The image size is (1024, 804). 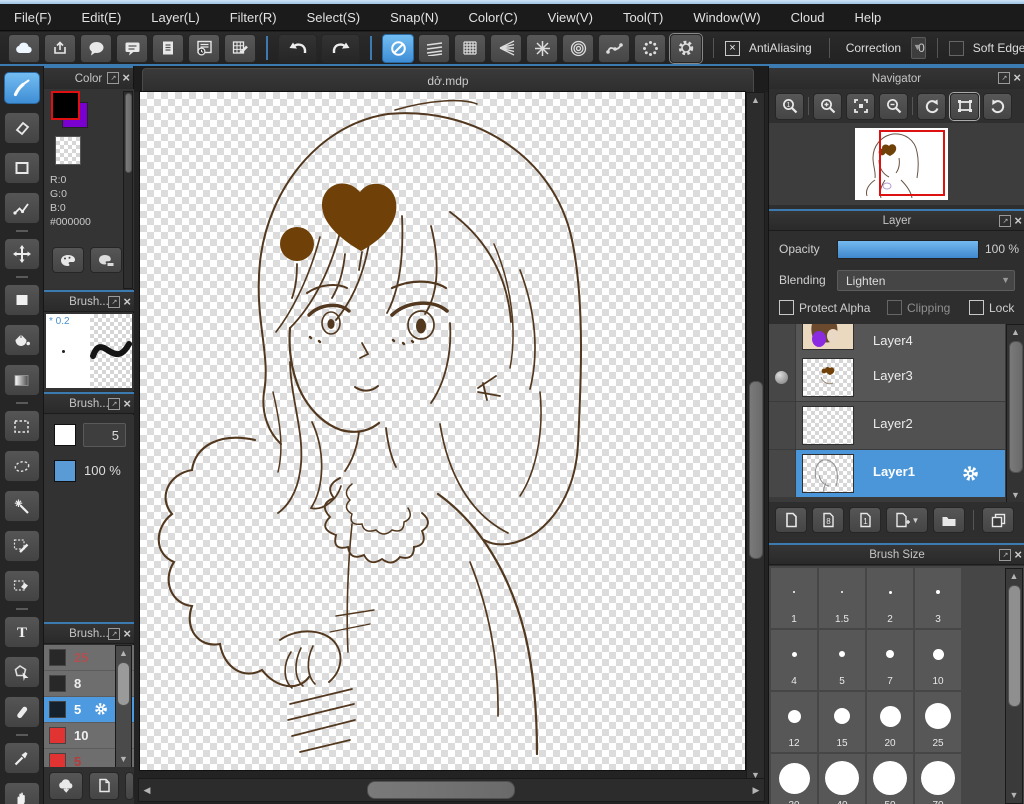 I want to click on snap-concentric-button, so click(x=578, y=48).